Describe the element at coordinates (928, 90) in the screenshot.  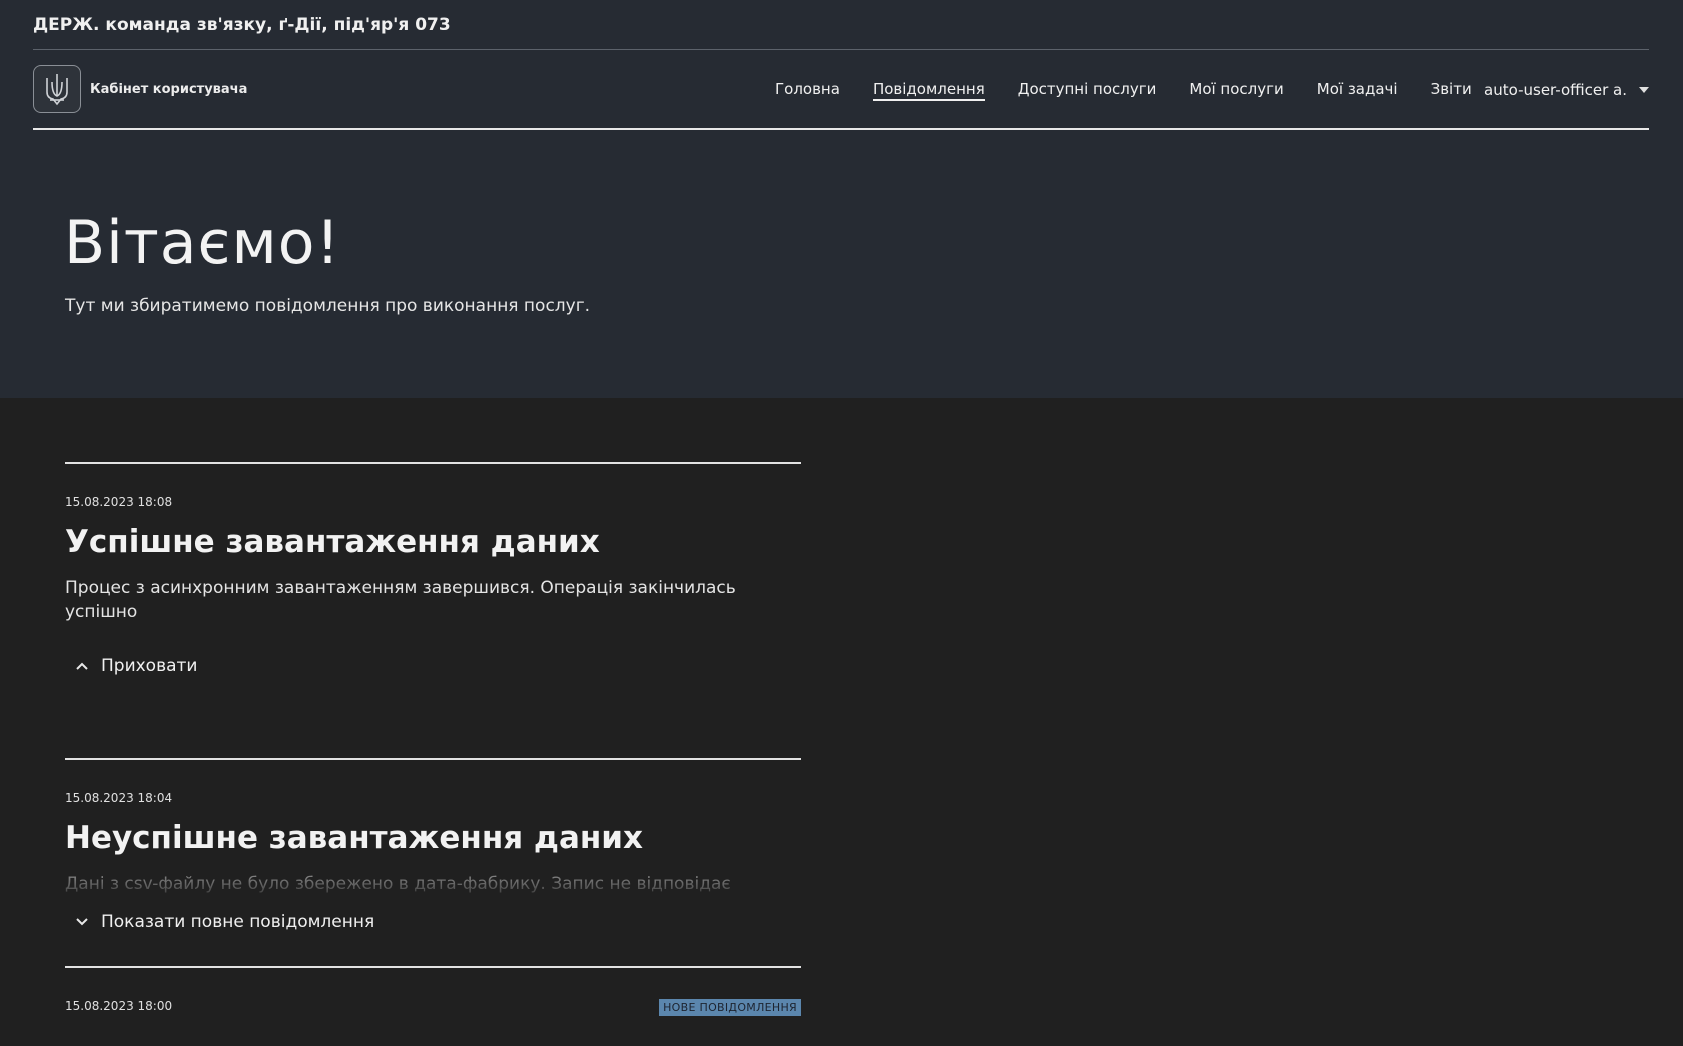
I see `nav-item-notifications: Повідомлення` at that location.